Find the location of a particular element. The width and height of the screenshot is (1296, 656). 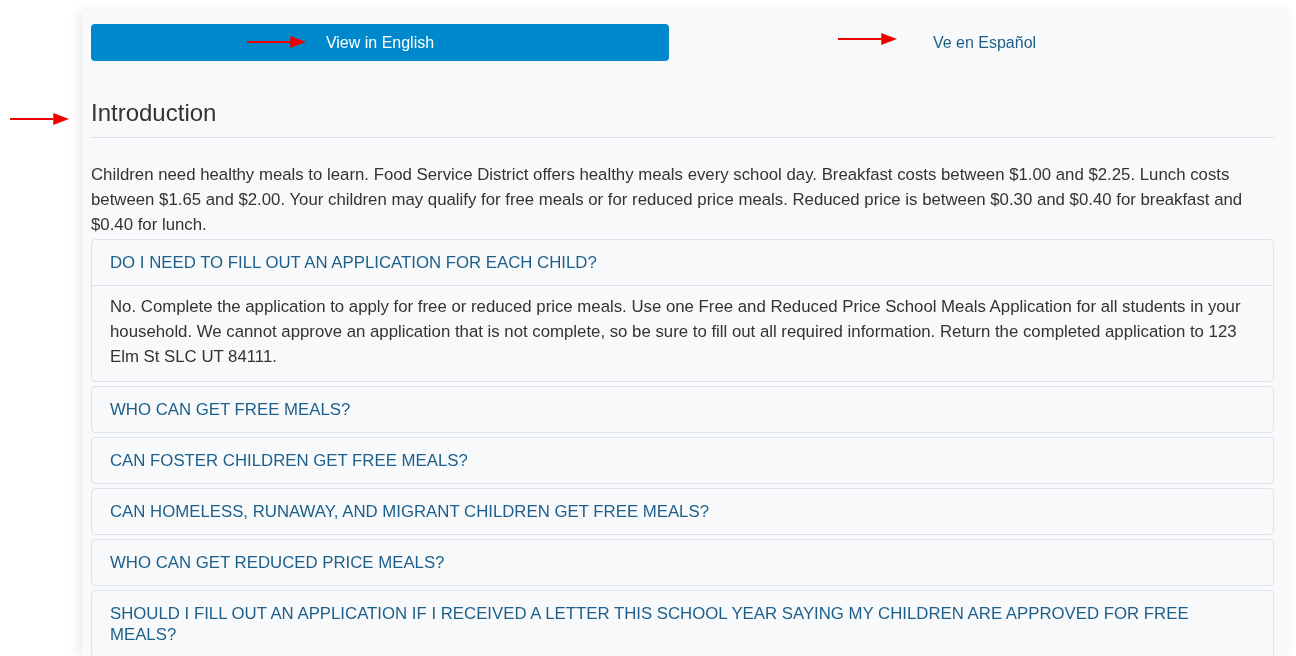

language-button: View in English is located at coordinates (380, 42).